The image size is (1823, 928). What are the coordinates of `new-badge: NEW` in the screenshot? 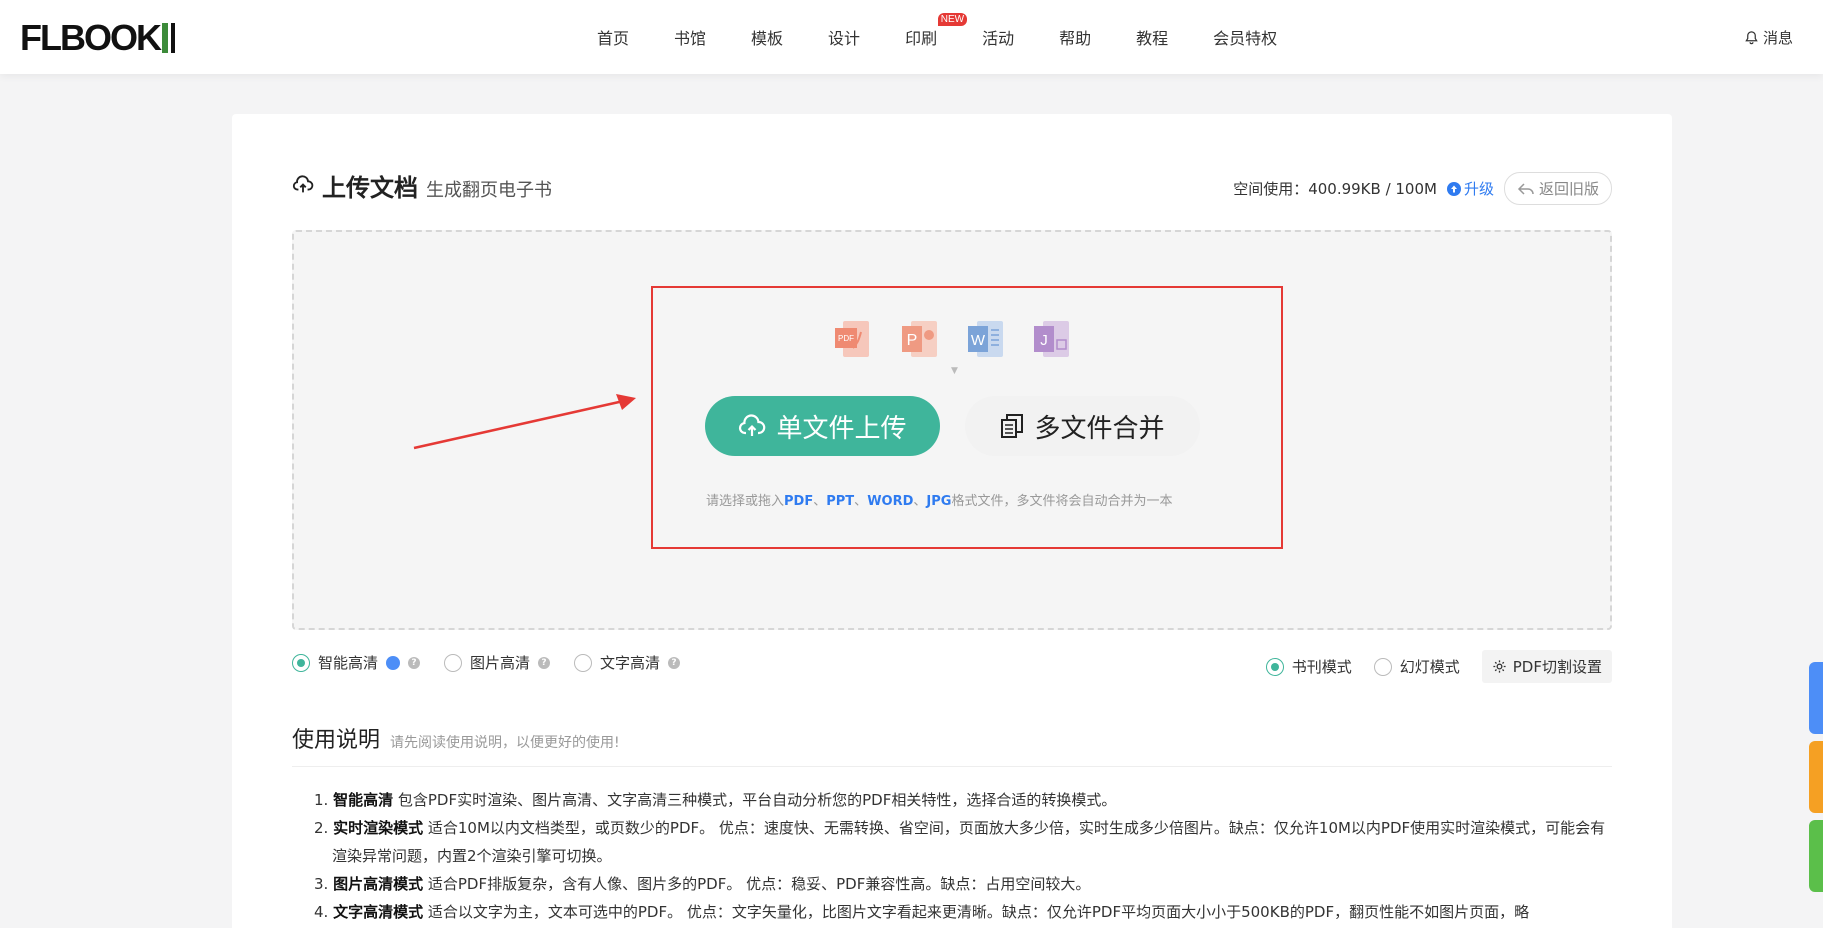 It's located at (952, 19).